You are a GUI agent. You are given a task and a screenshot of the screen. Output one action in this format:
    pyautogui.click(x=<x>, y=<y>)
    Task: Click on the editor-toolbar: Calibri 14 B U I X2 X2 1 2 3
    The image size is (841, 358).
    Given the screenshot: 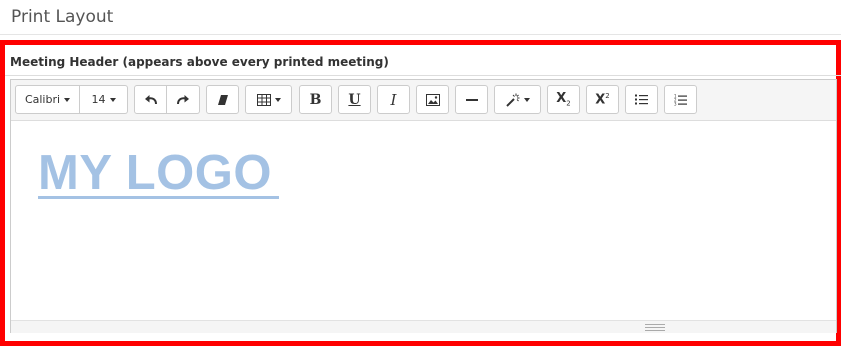 What is the action you would take?
    pyautogui.click(x=423, y=100)
    